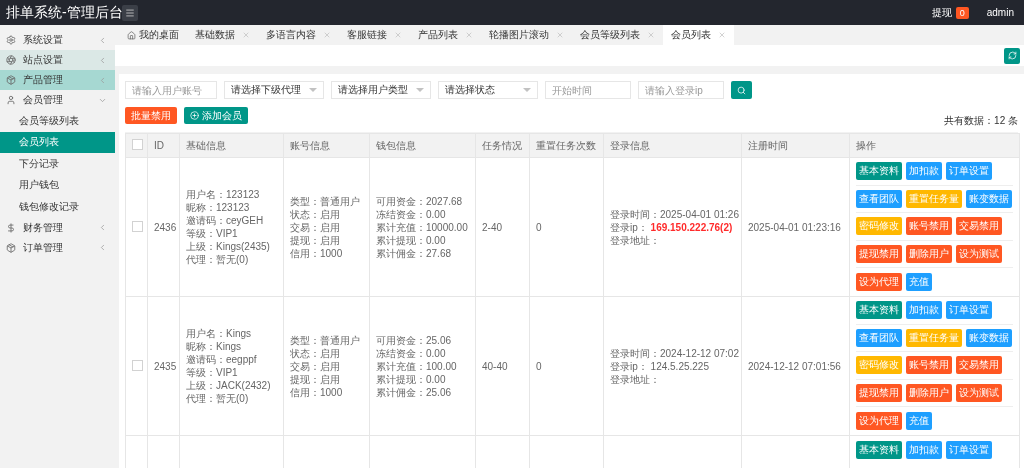 This screenshot has height=468, width=1024. I want to click on info-line: 信用：1000, so click(317, 253).